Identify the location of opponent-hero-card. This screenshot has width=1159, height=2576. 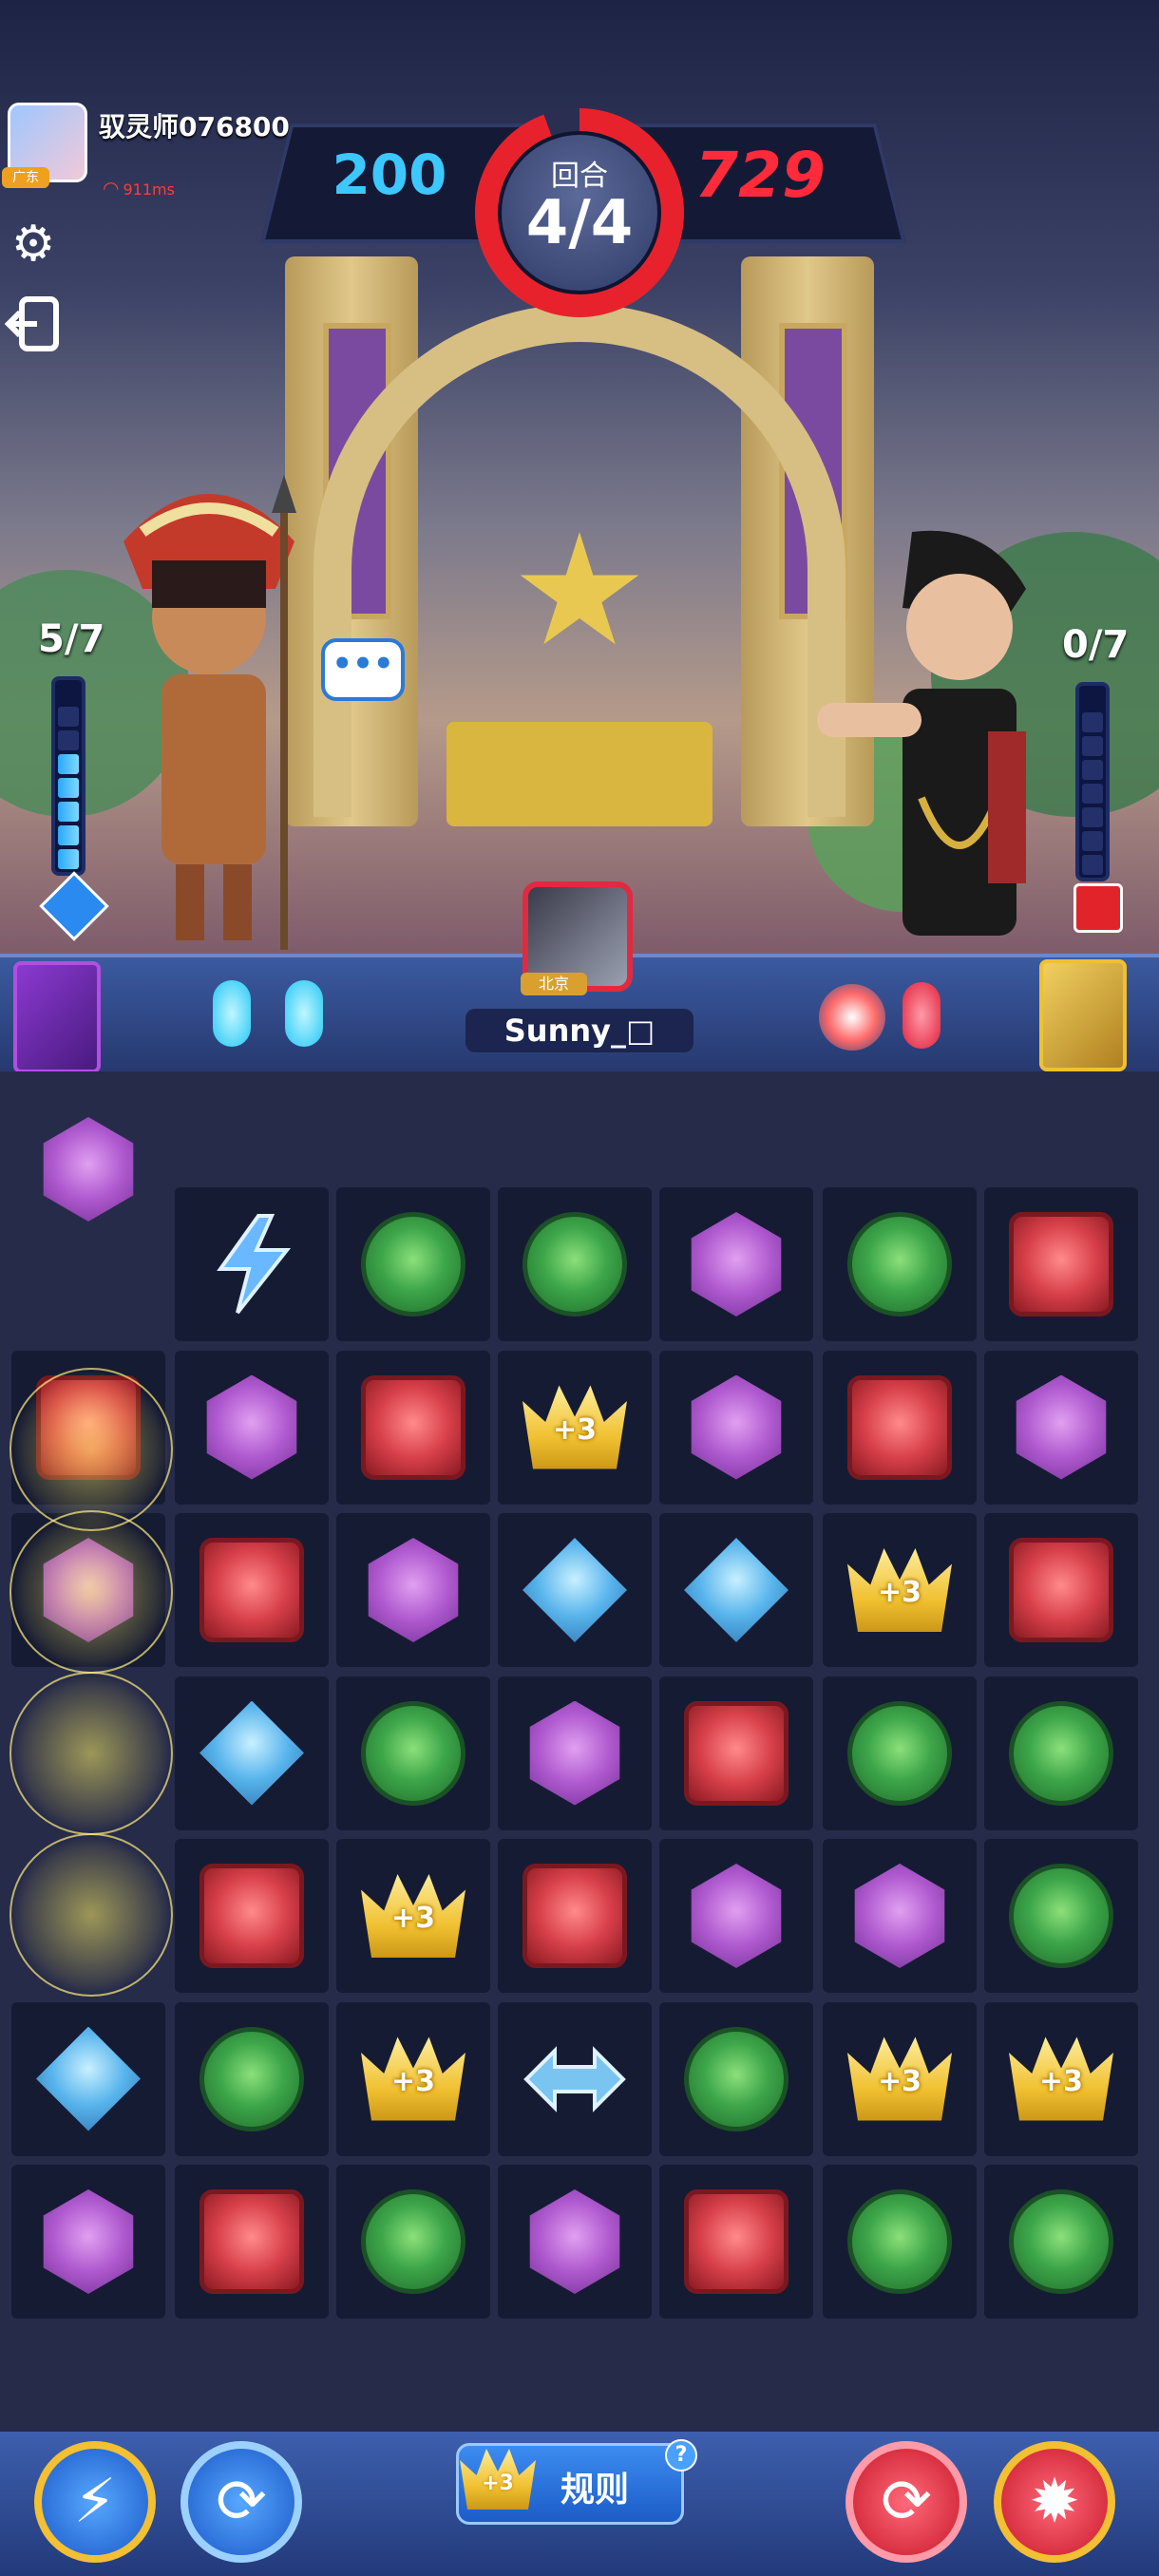
(1083, 1015).